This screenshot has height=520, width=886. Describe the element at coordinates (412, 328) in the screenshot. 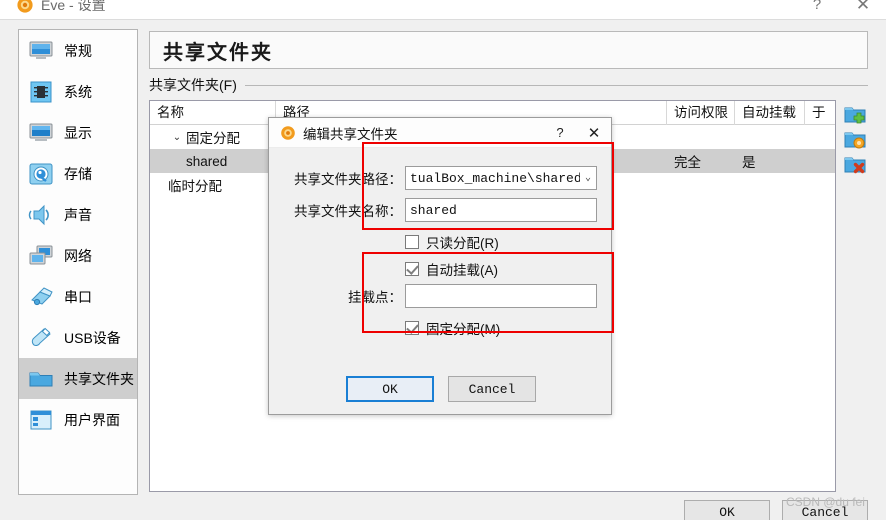

I see `permanent-checkbox` at that location.